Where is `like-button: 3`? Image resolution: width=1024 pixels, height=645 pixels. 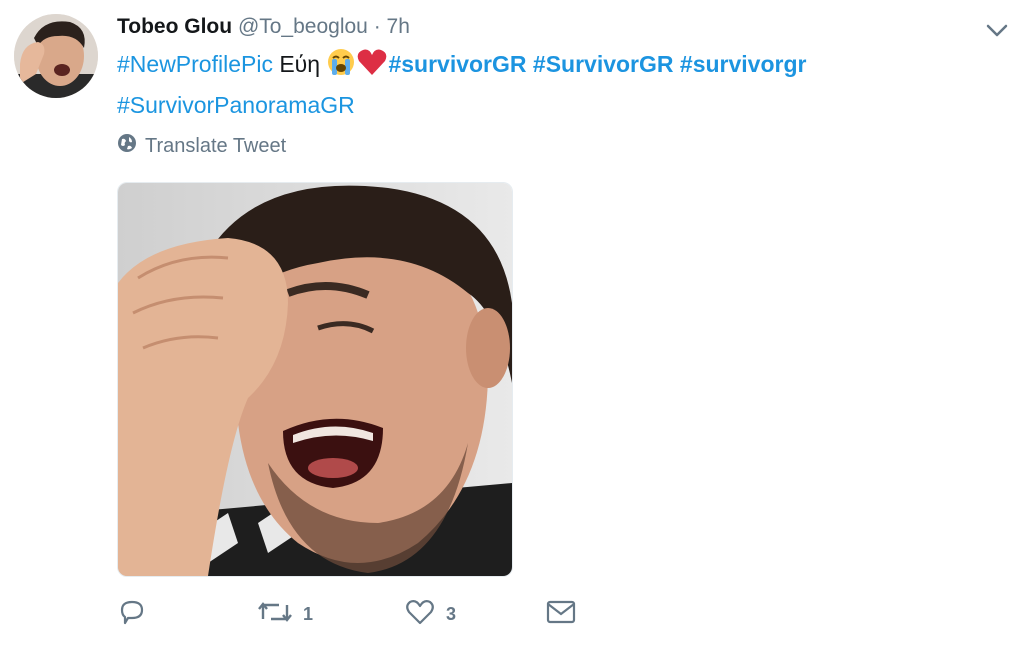
like-button: 3 is located at coordinates (430, 614).